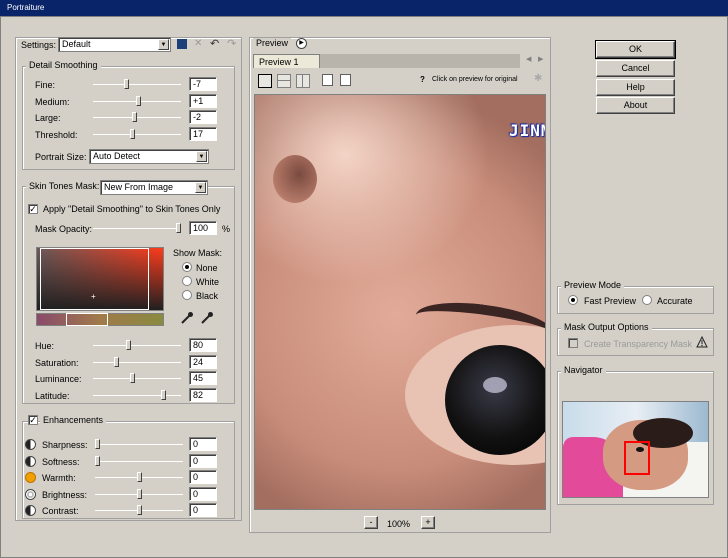 The width and height of the screenshot is (728, 558). What do you see at coordinates (428, 522) in the screenshot?
I see `zoom-in-button: +` at bounding box center [428, 522].